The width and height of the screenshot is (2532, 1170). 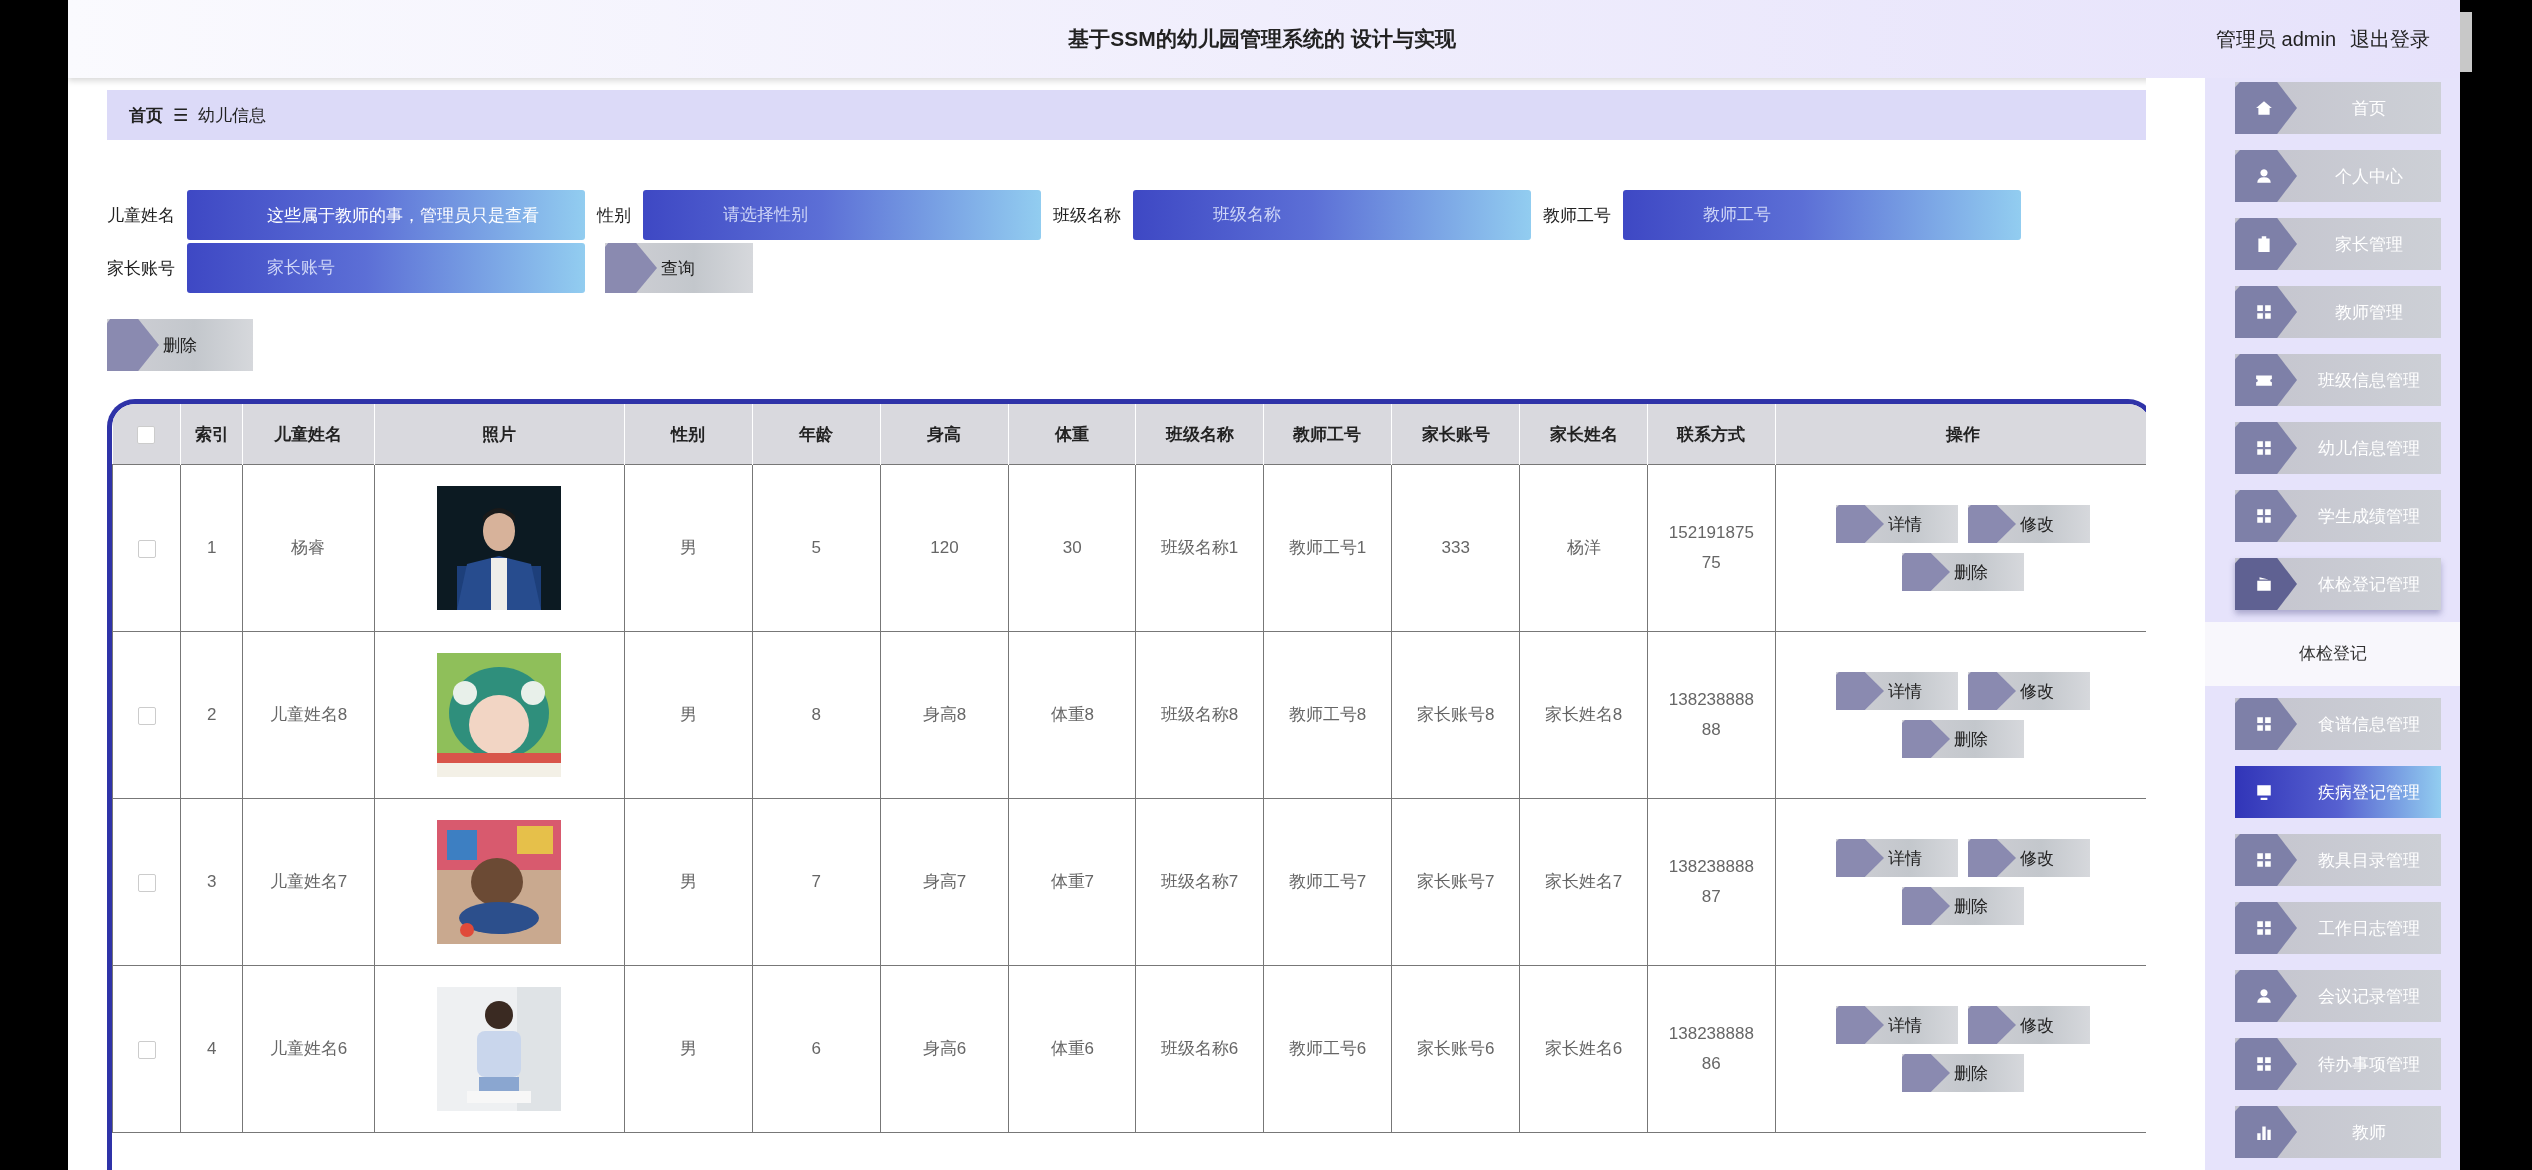 I want to click on table-cell: 儿童姓名8, so click(x=308, y=715).